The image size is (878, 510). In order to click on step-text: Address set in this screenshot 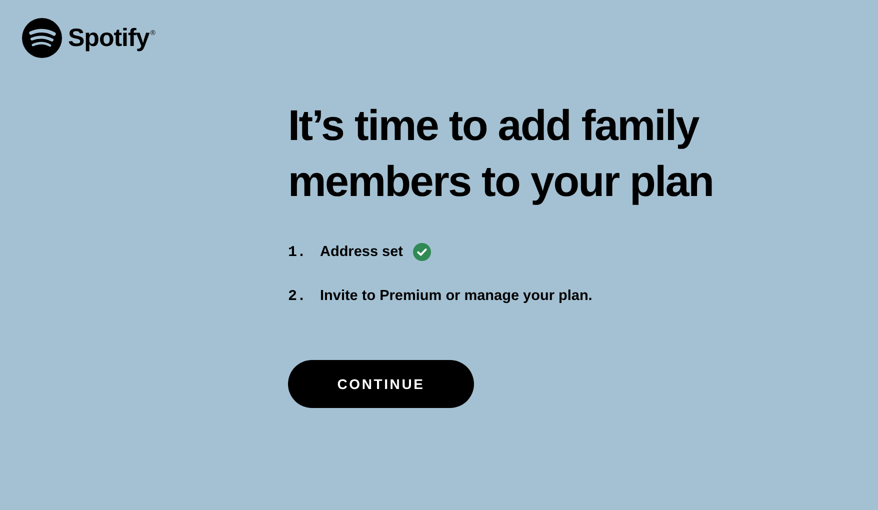, I will do `click(362, 252)`.